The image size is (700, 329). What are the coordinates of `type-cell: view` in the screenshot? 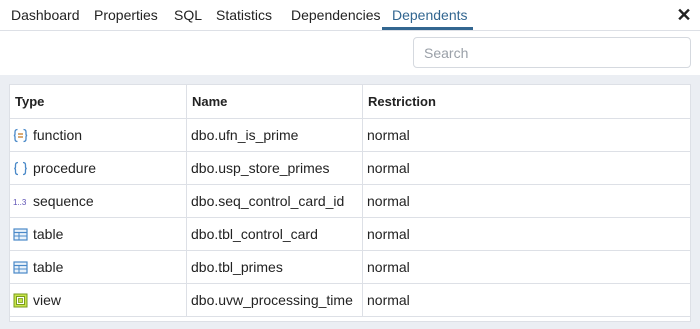 It's located at (98, 300).